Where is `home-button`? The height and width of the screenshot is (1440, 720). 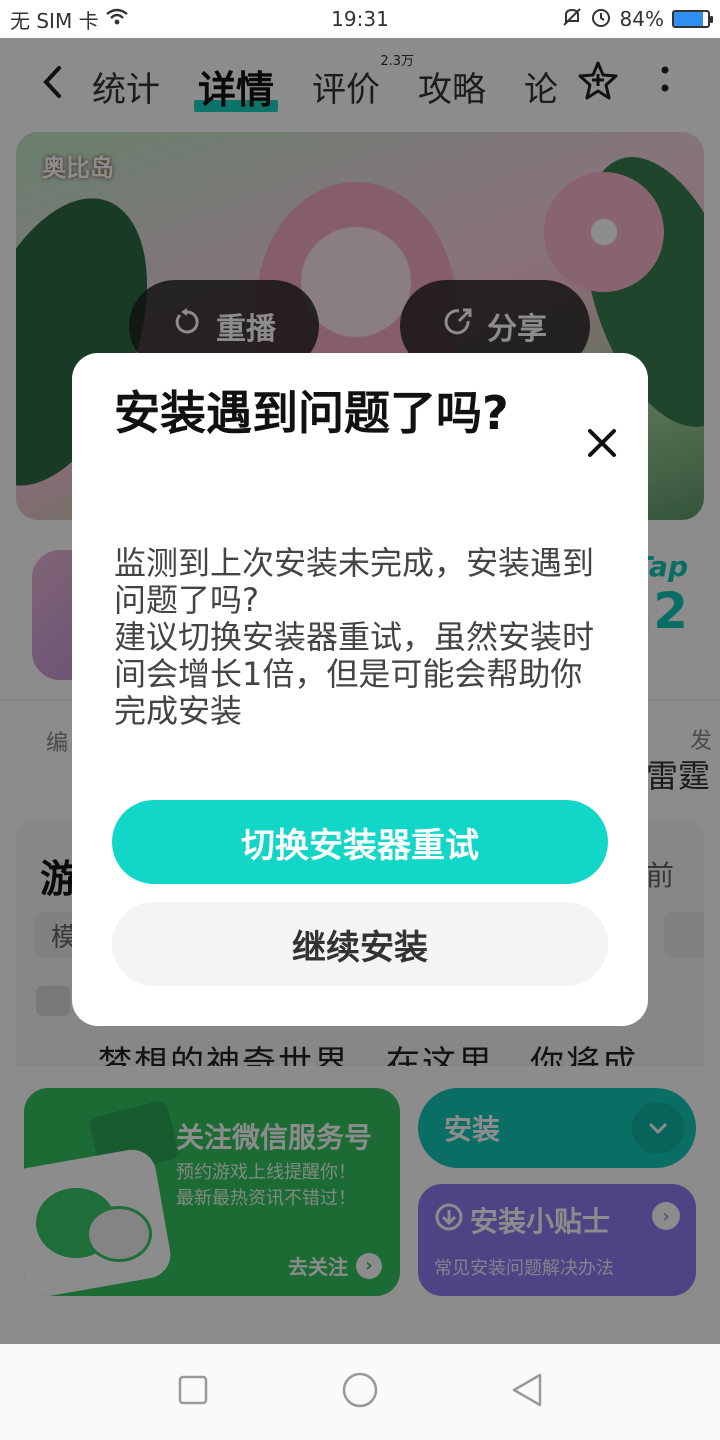
home-button is located at coordinates (360, 1392).